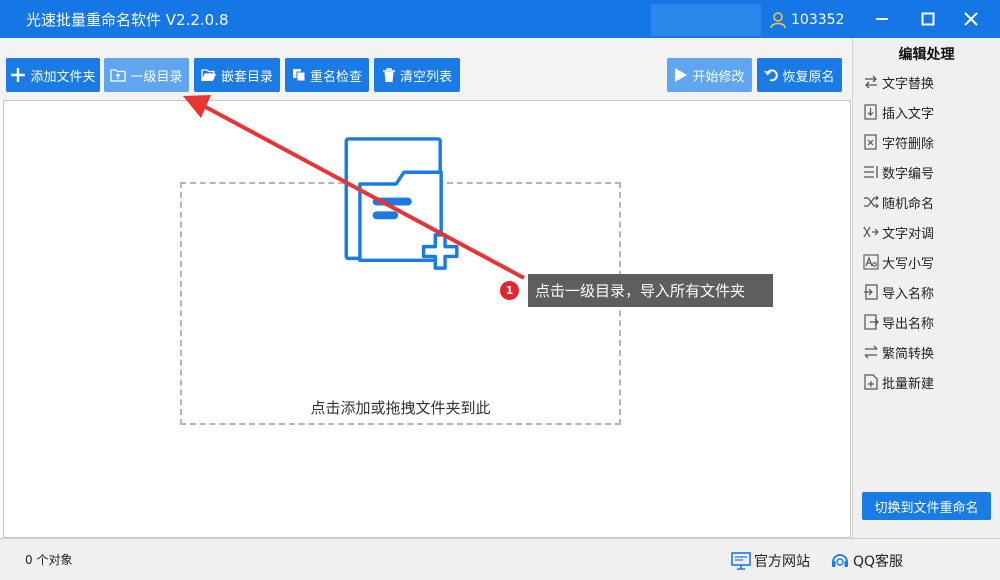 The image size is (1000, 580). I want to click on status-bar: 0 个对象 官方网站 QQ客服, so click(500, 559).